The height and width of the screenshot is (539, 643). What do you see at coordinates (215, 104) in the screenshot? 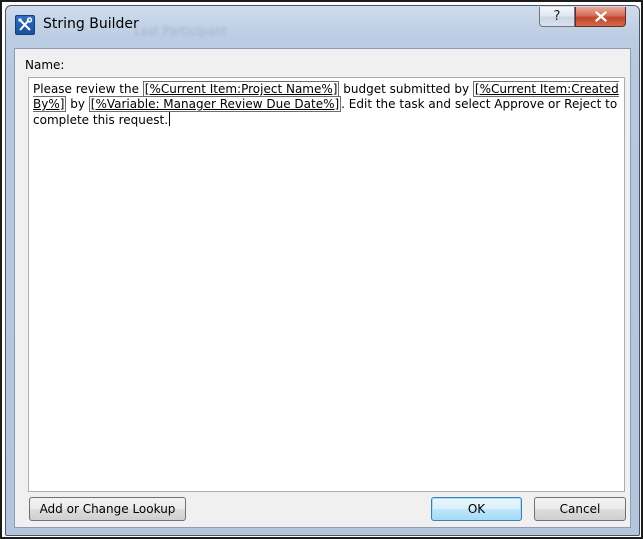
I see `lookup-token-manager-review-due-date: [%Variable: Manager Review Due Date%]` at bounding box center [215, 104].